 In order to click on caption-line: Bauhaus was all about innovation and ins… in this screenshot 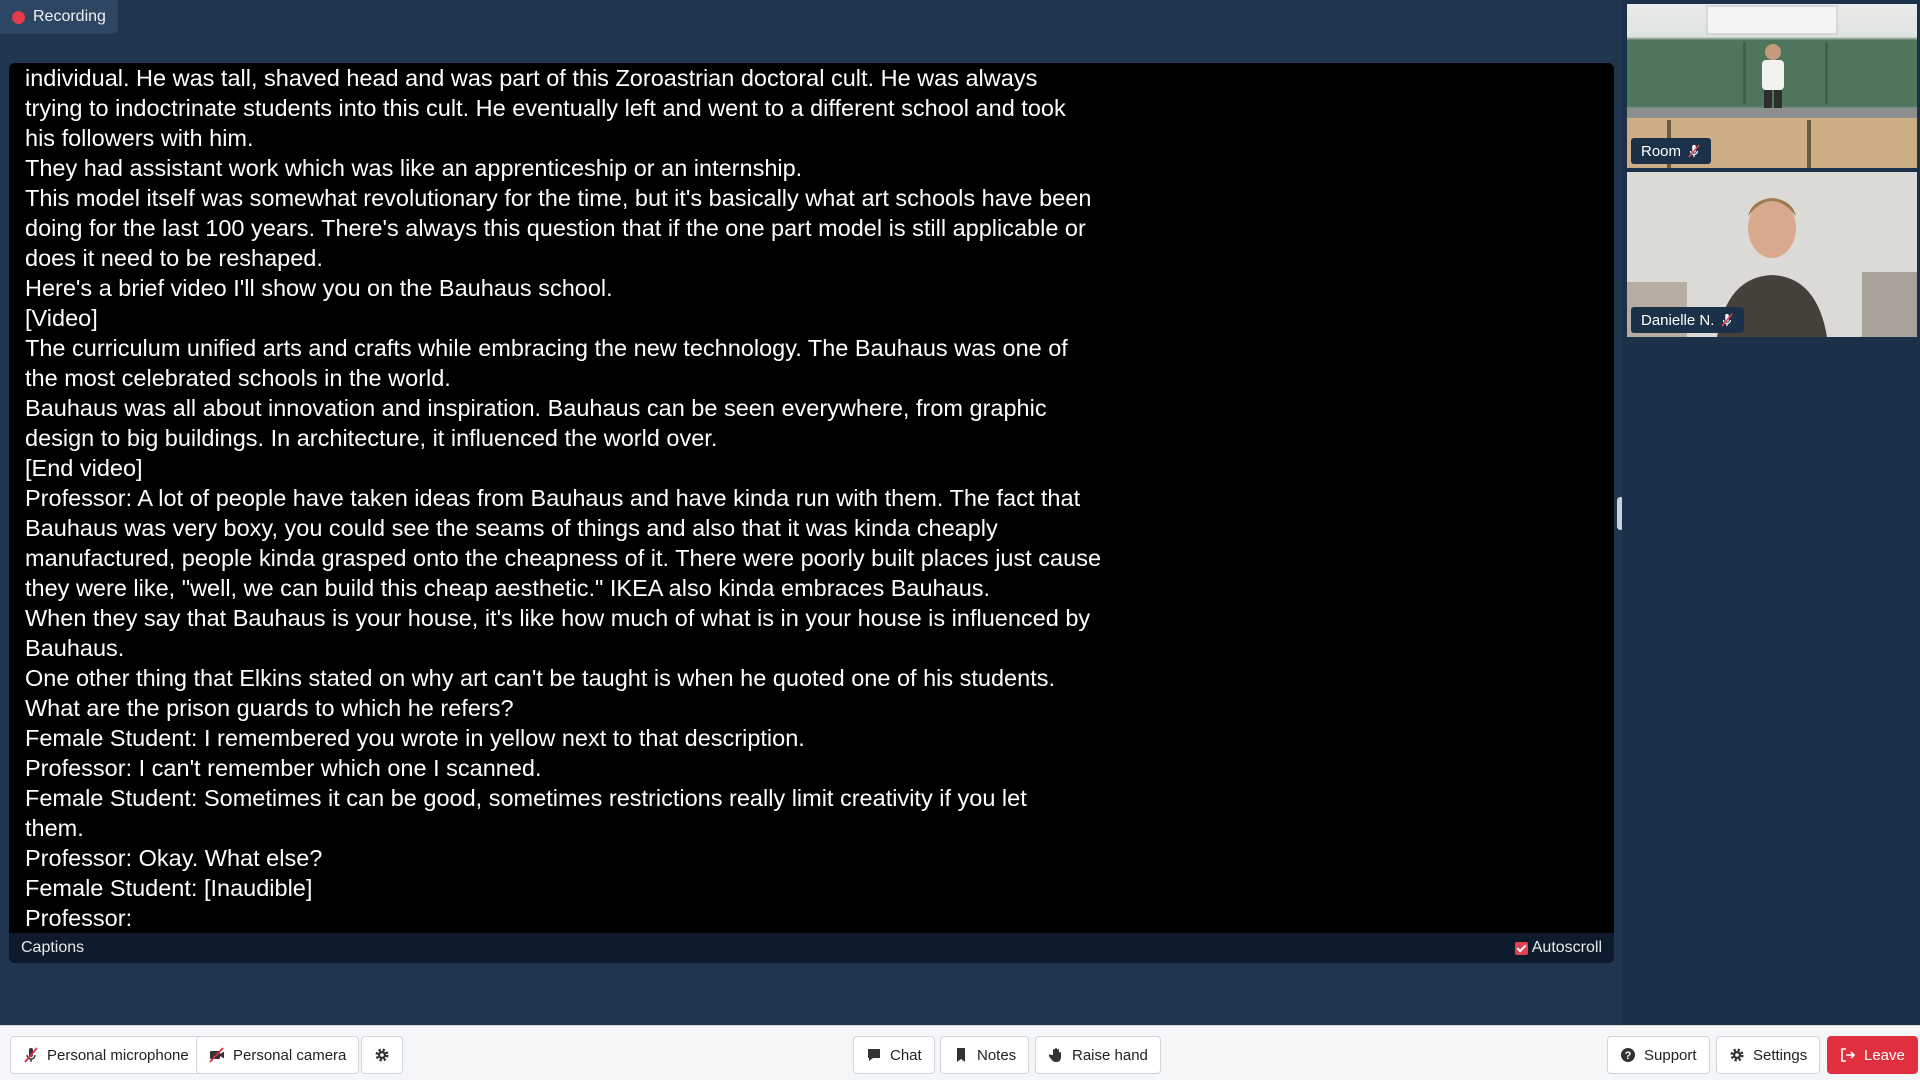, I will do `click(536, 408)`.